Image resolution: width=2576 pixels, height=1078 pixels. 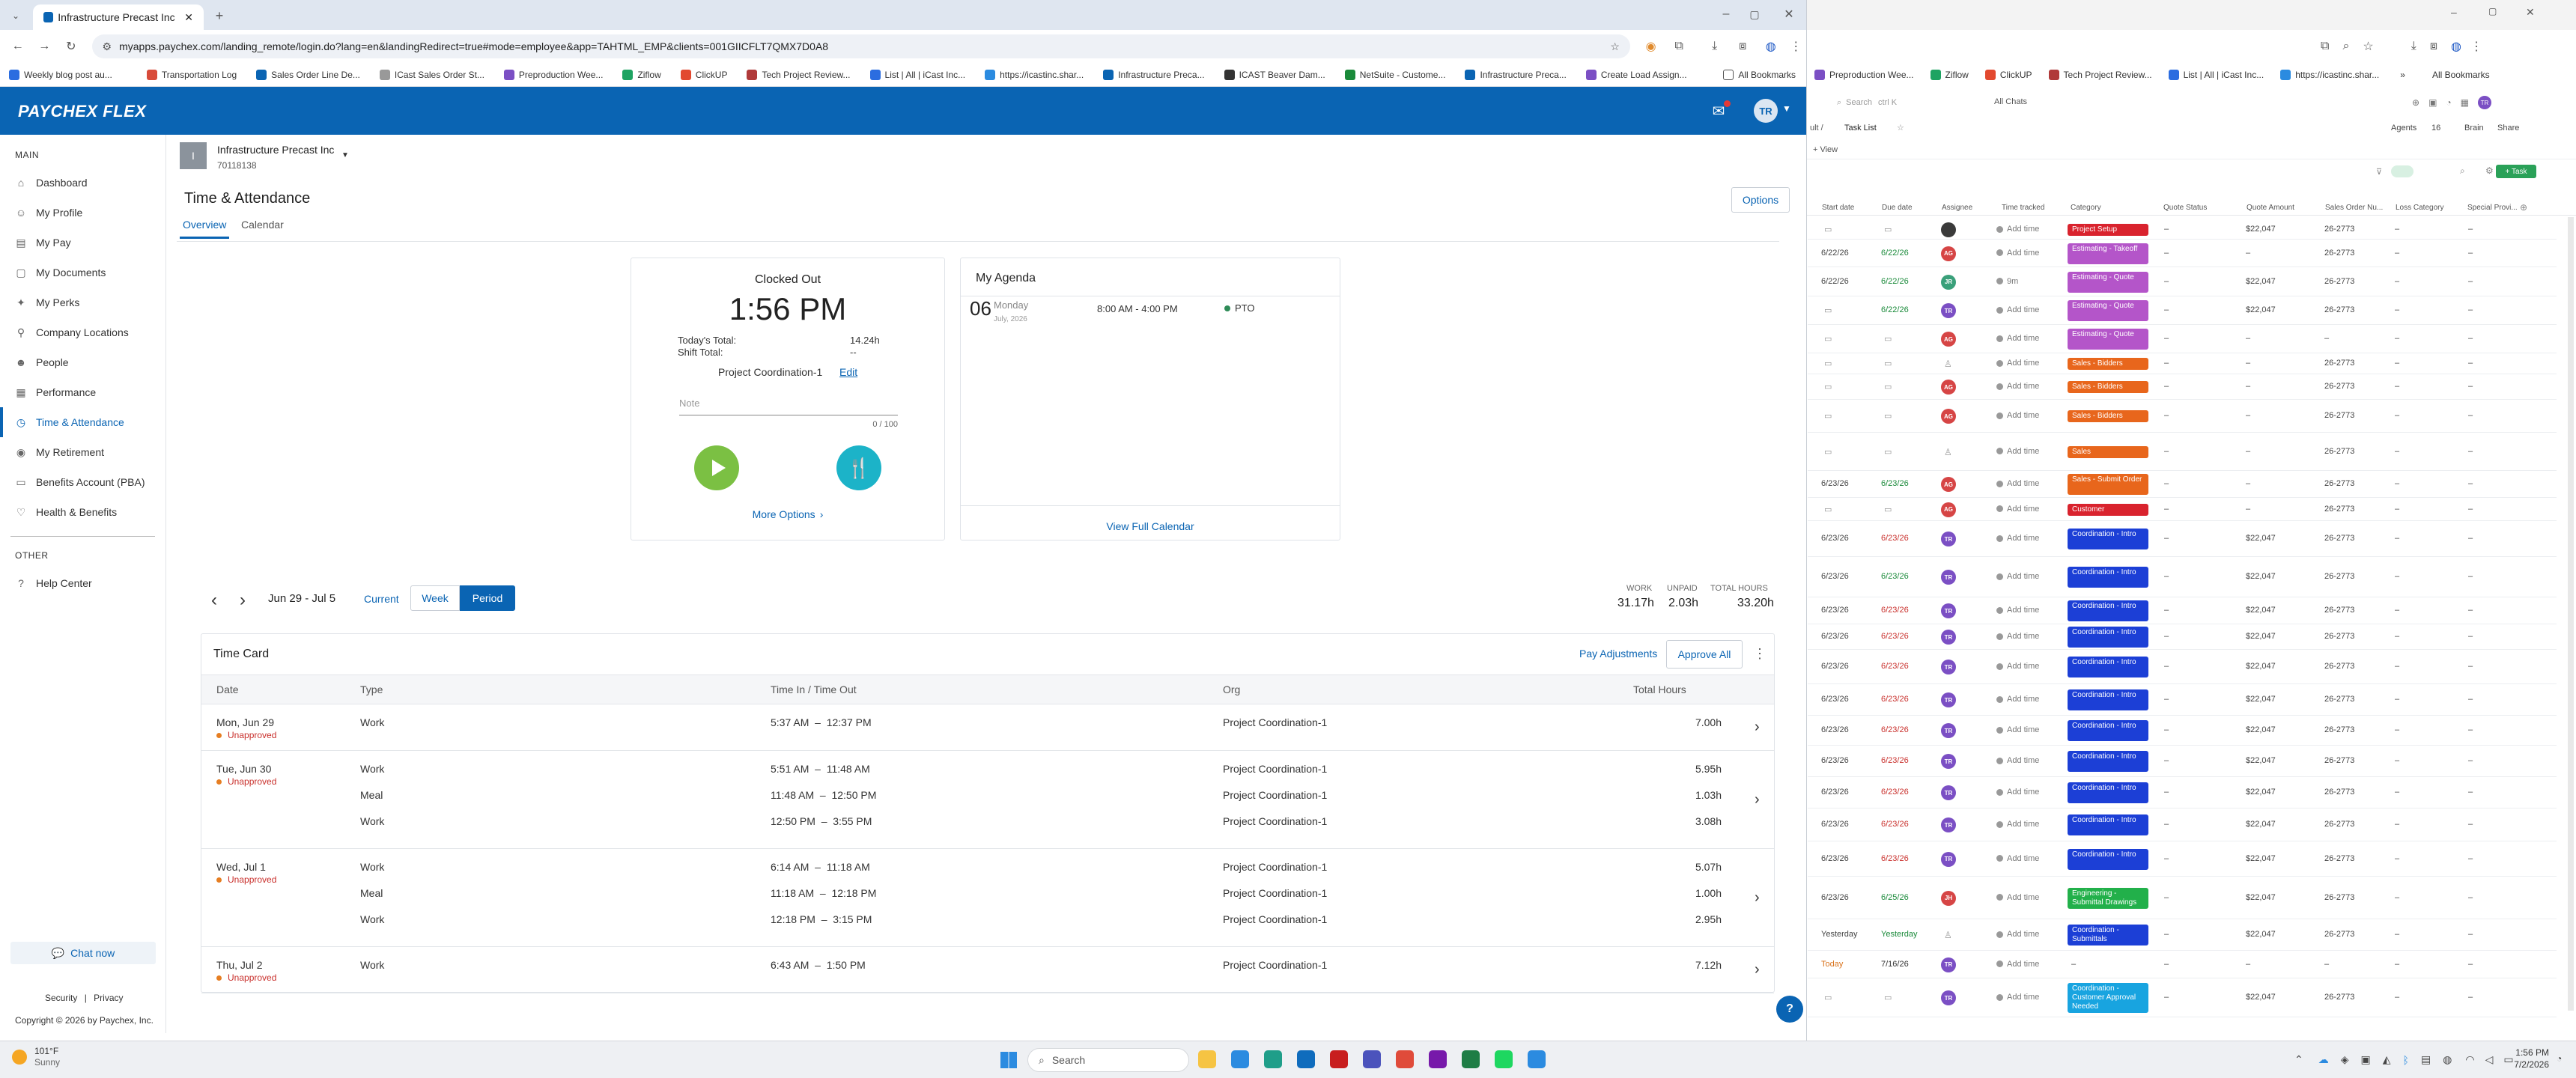 What do you see at coordinates (2413, 46) in the screenshot?
I see `cu-download-icon: ⤓` at bounding box center [2413, 46].